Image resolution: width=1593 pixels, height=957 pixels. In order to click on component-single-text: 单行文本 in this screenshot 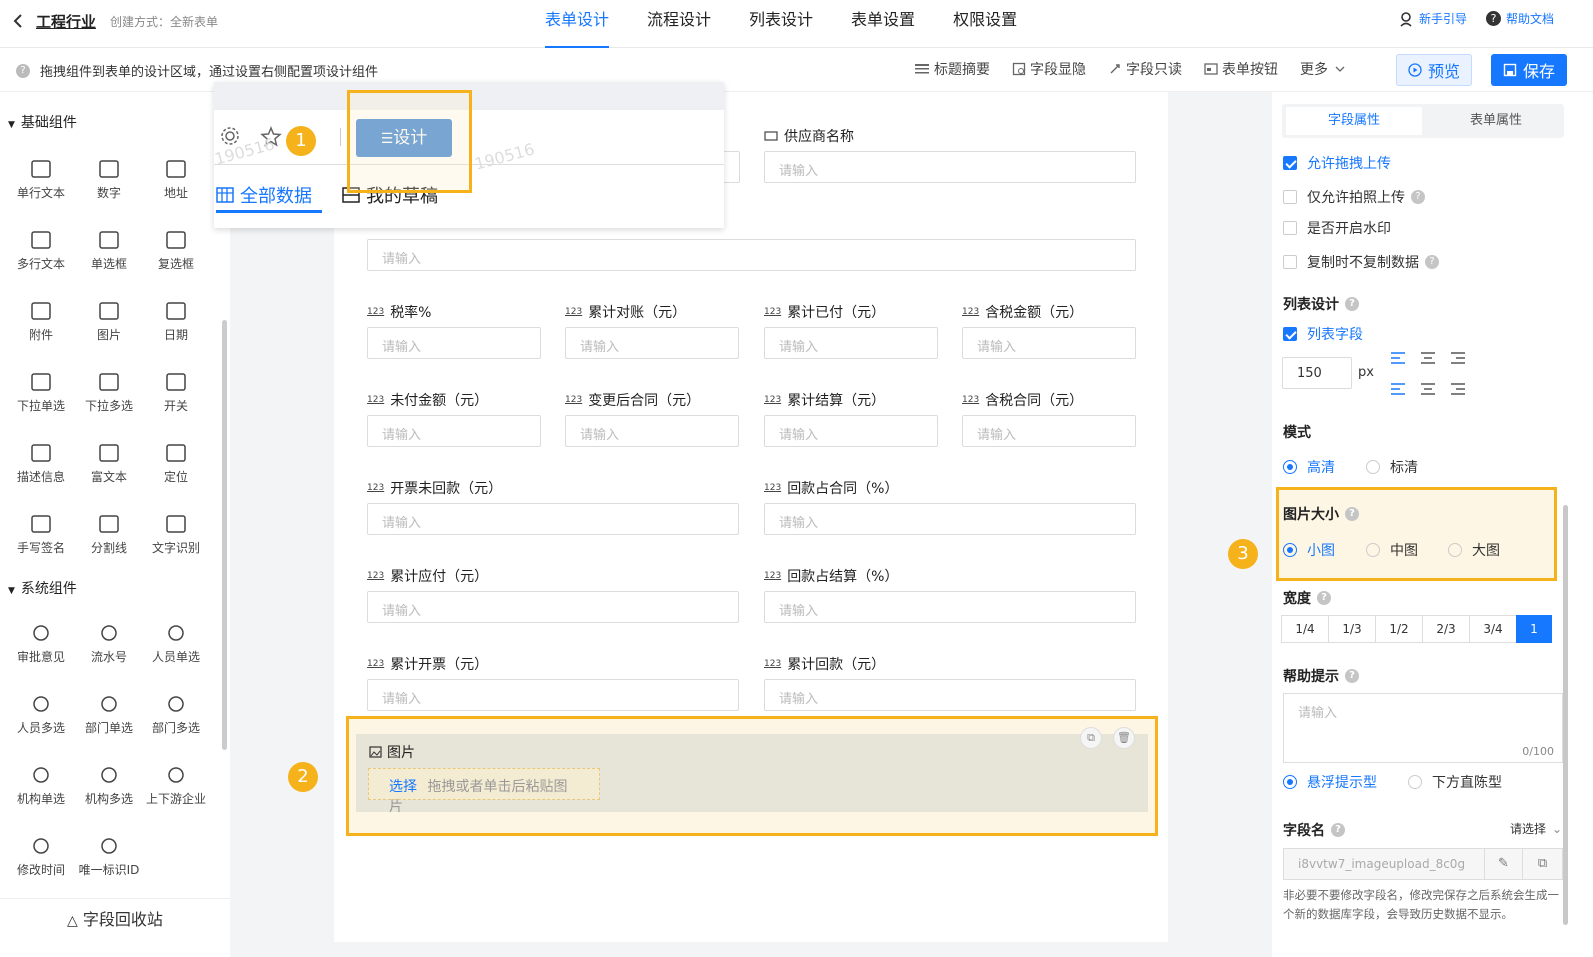, I will do `click(41, 179)`.